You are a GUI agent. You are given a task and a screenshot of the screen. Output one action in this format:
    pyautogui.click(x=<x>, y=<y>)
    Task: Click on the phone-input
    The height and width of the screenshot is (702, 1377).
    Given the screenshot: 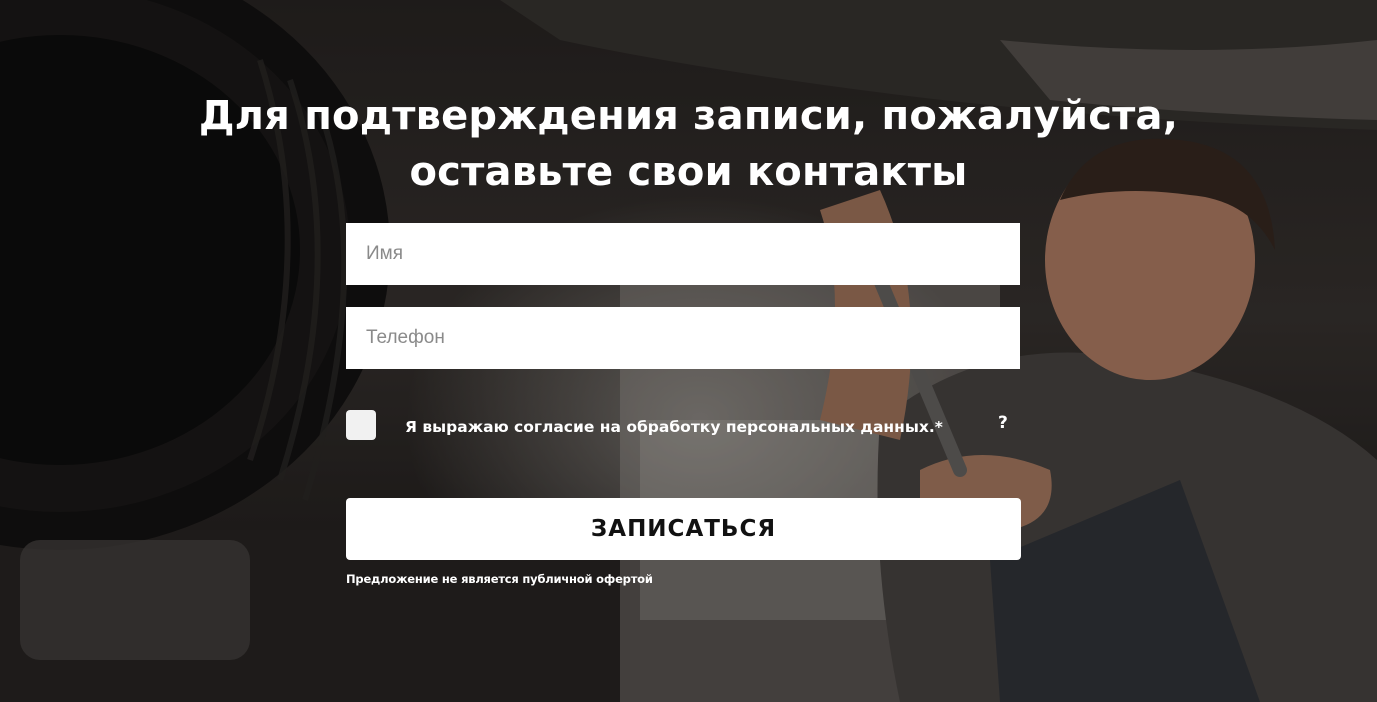 What is the action you would take?
    pyautogui.click(x=683, y=338)
    